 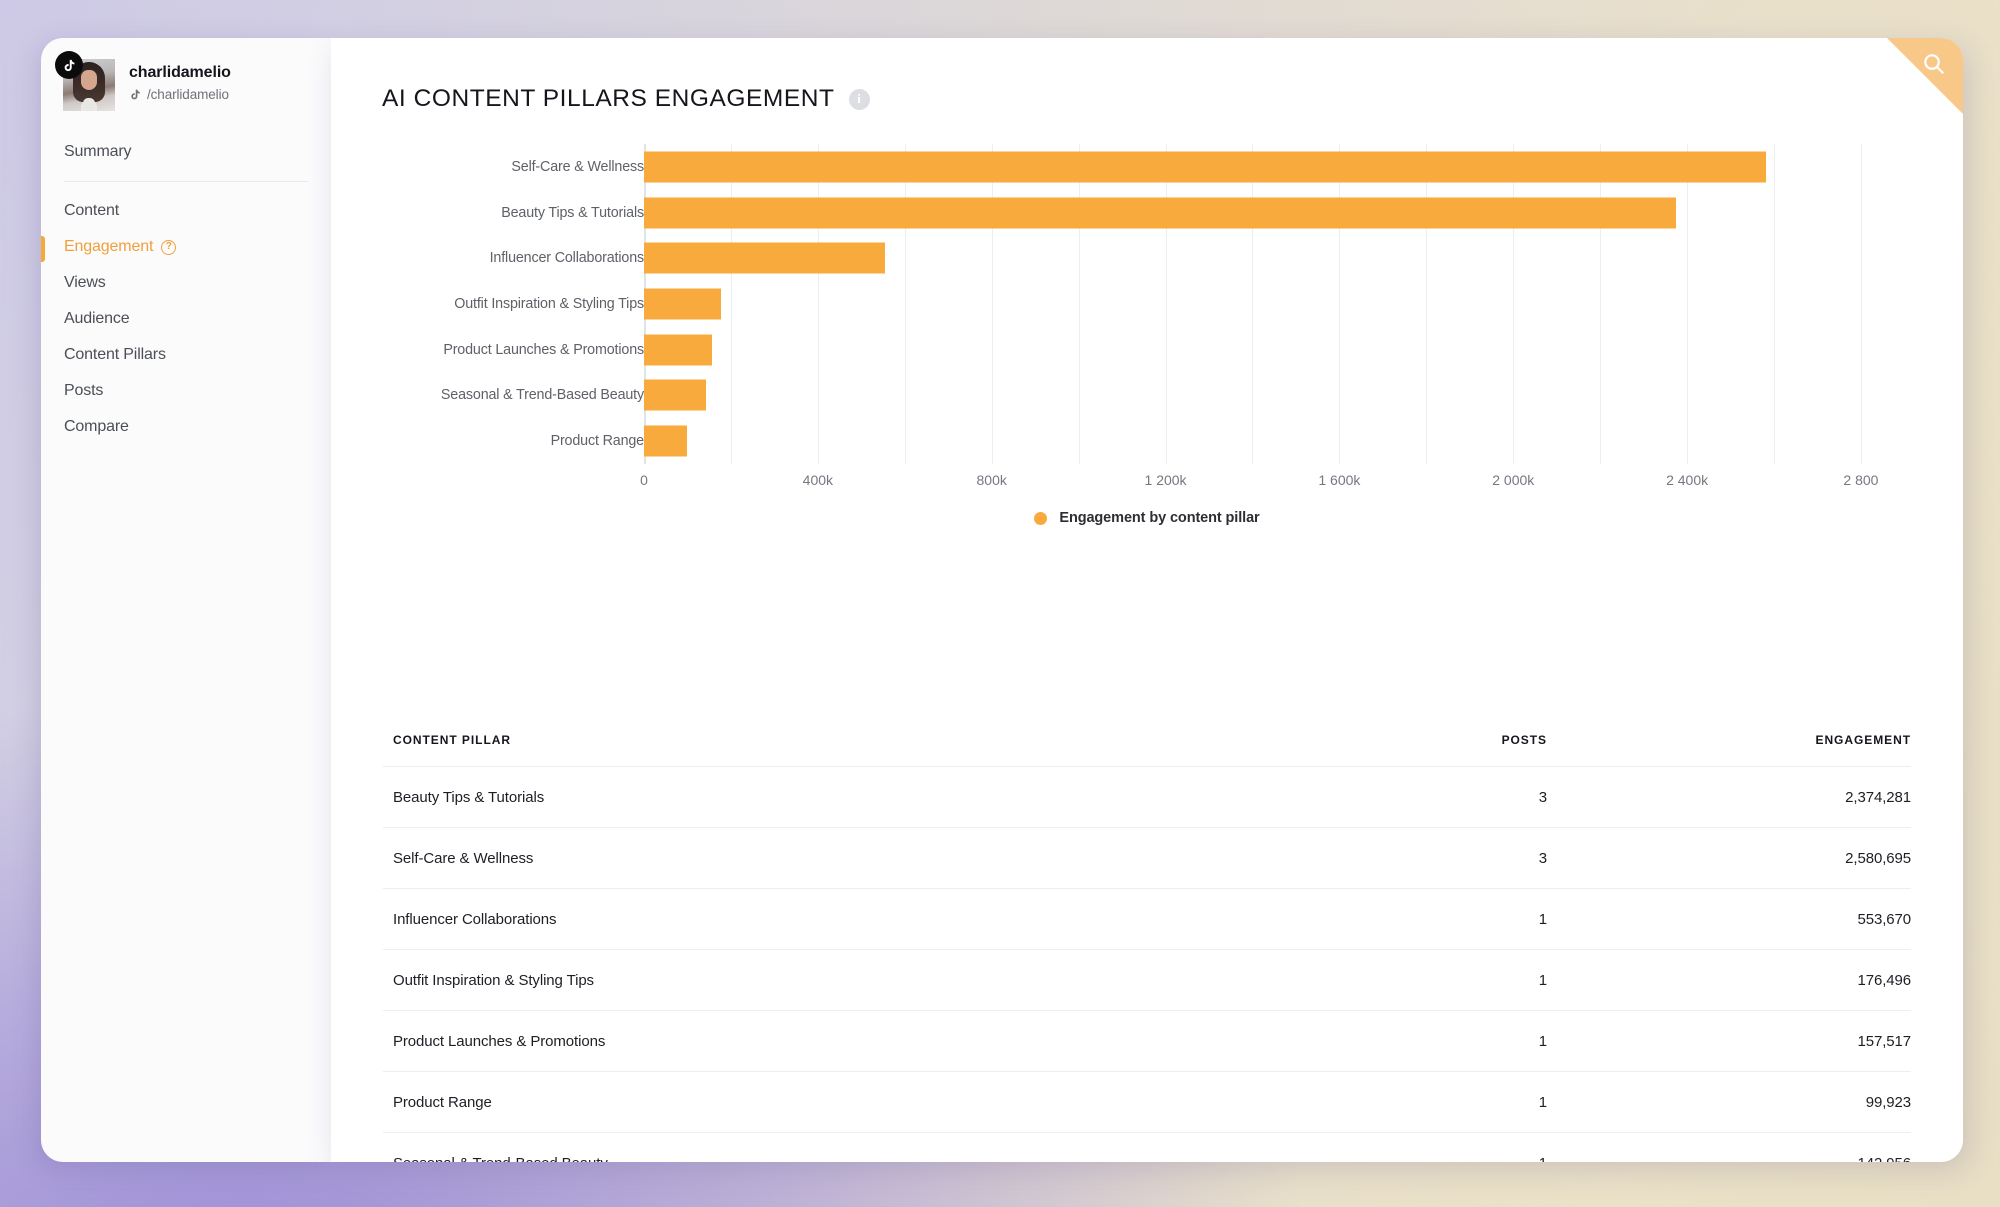 I want to click on column-header-content-pillar: CONTENT PILLAR, so click(x=452, y=740).